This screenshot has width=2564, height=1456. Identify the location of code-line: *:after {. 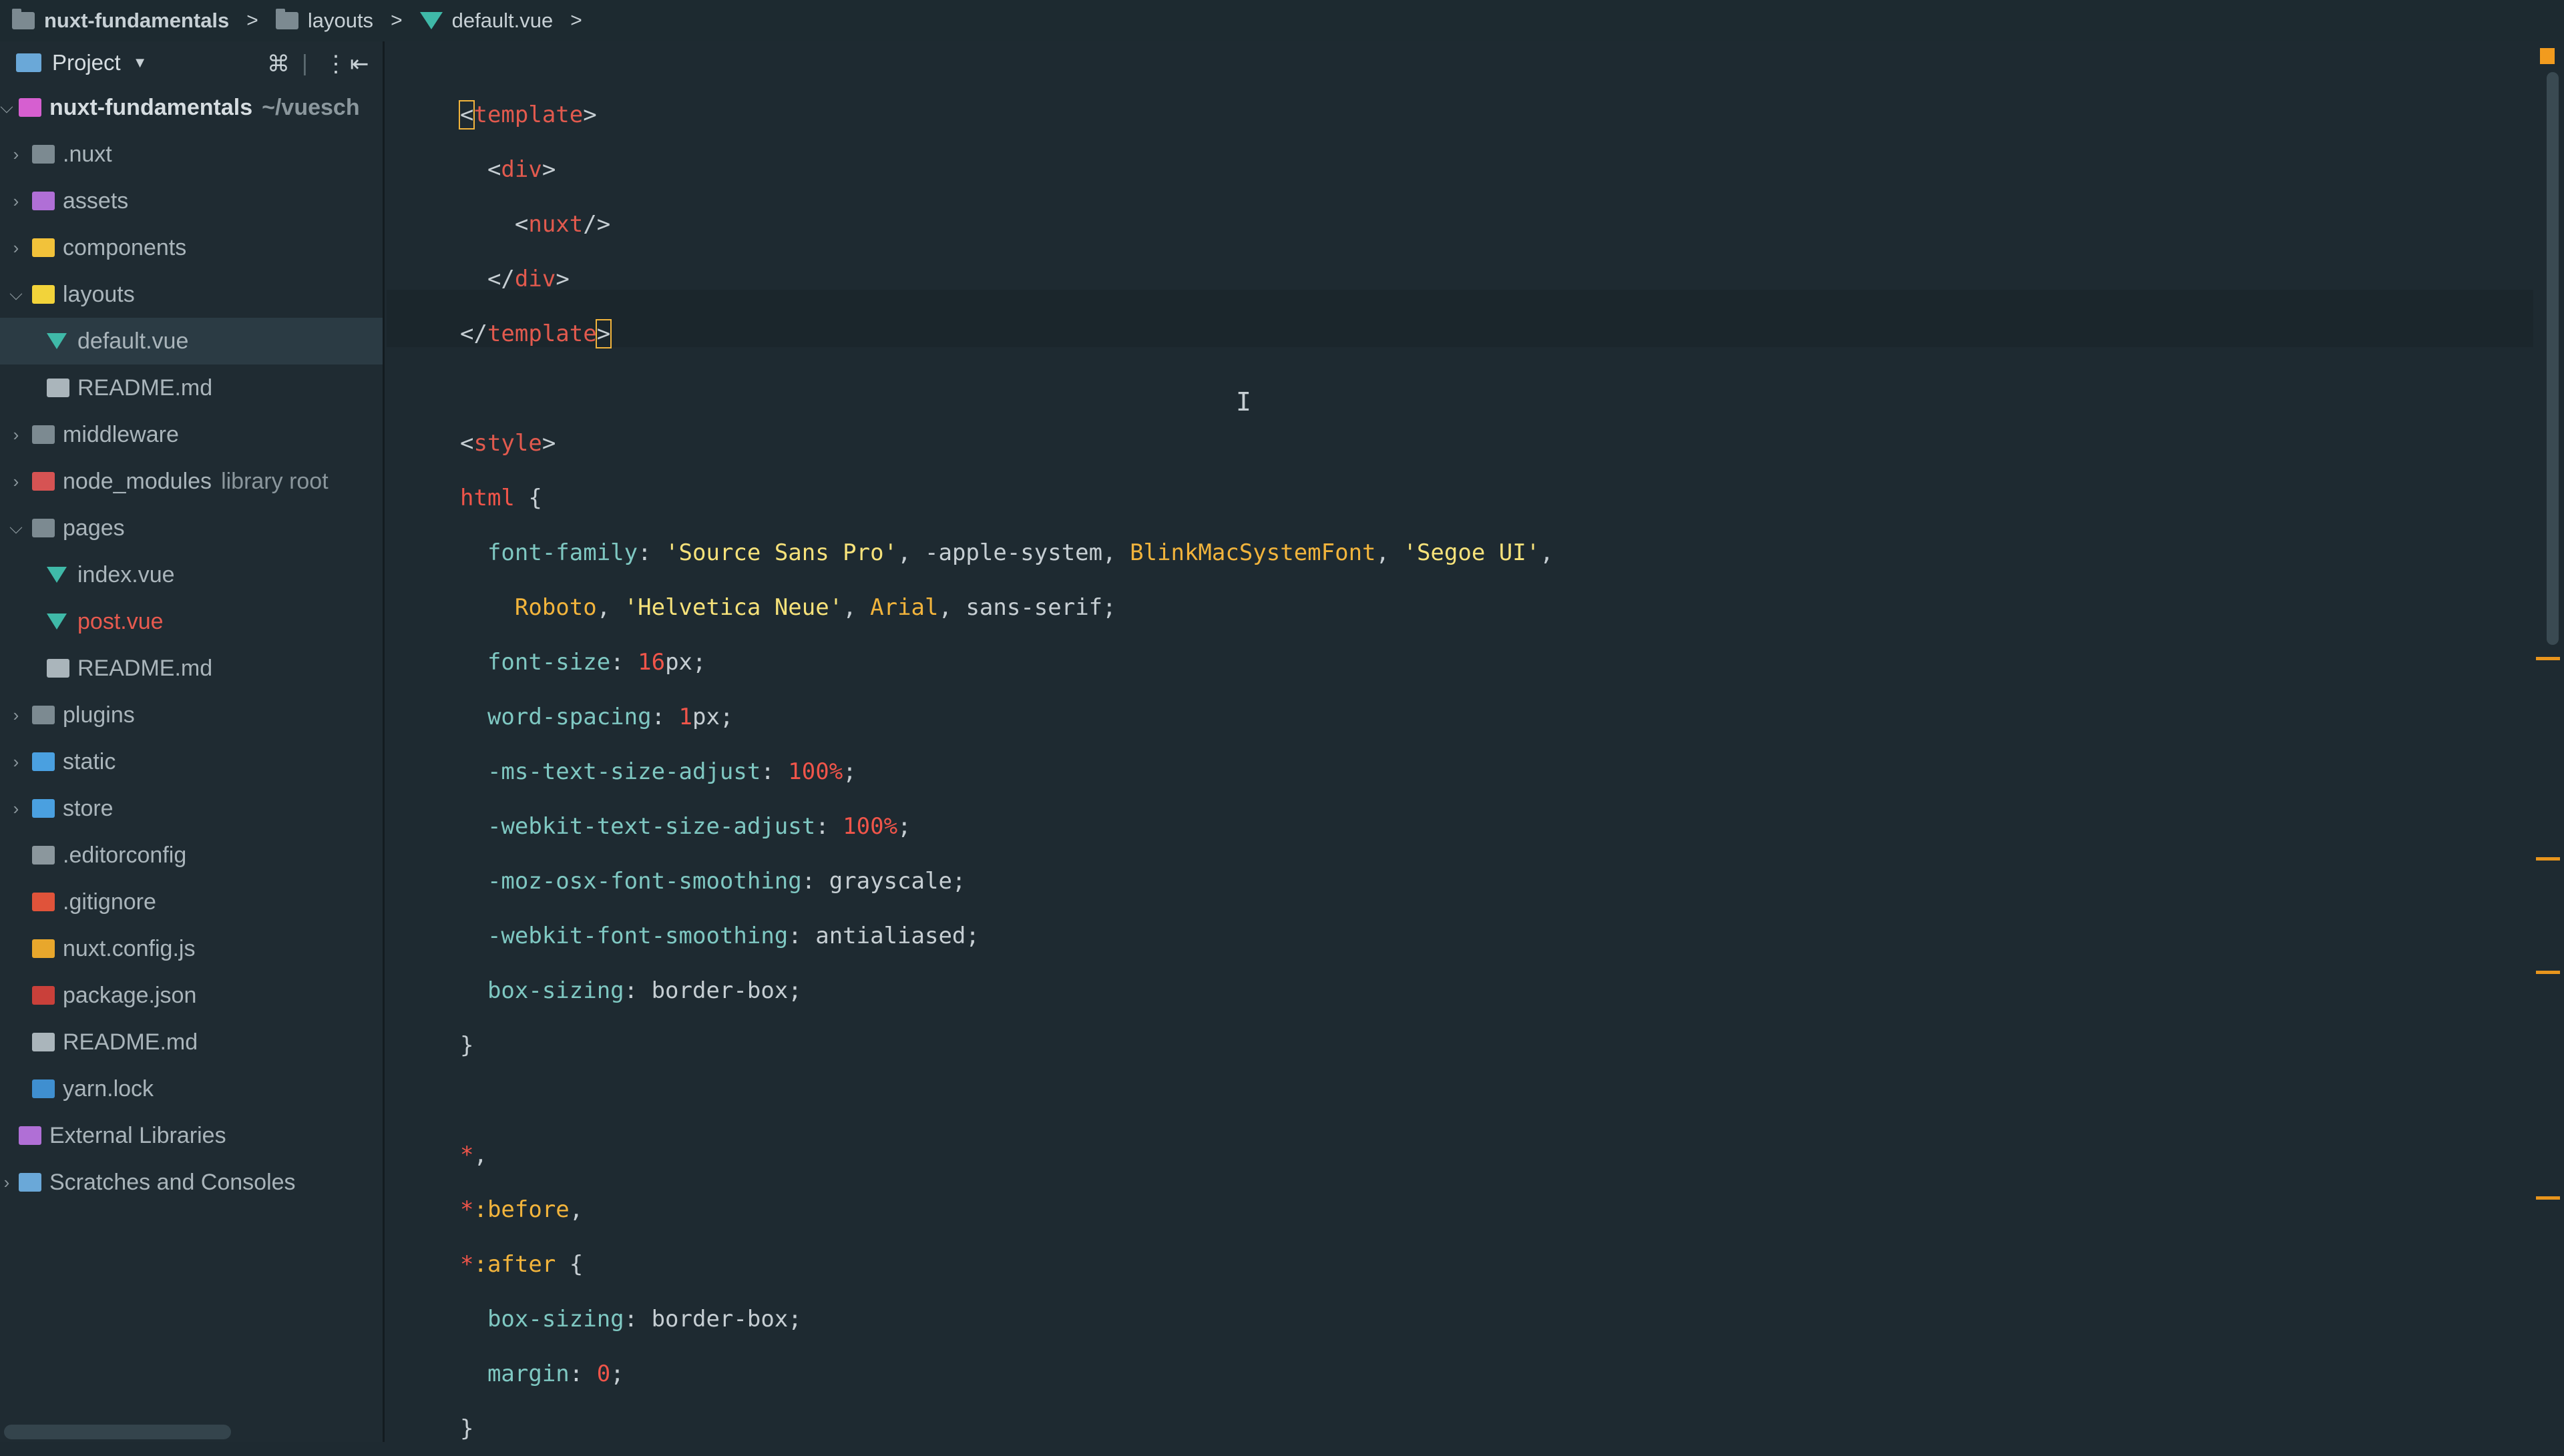
(522, 1264).